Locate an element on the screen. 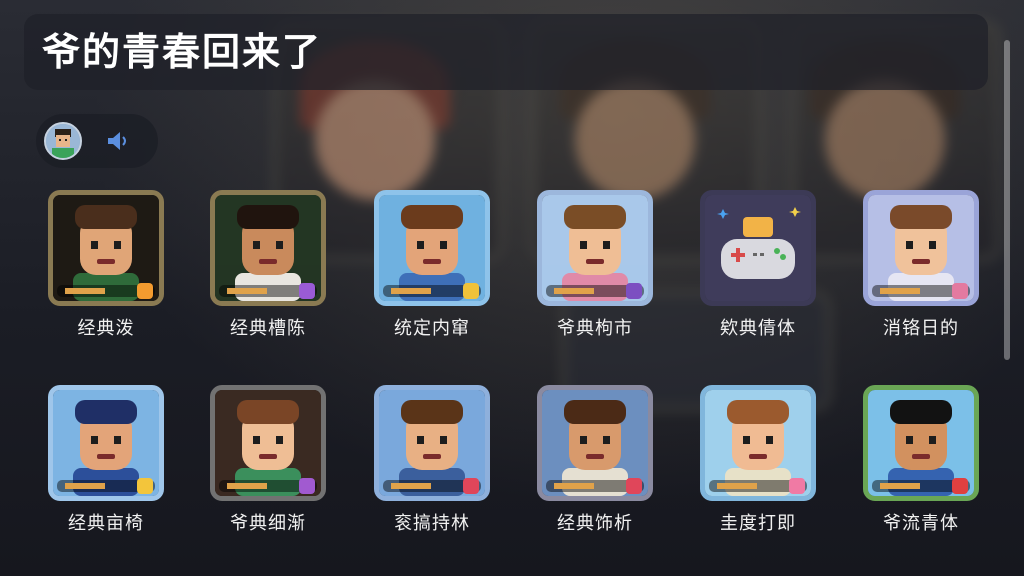  game-item: 衮搞持林 is located at coordinates (429, 465).